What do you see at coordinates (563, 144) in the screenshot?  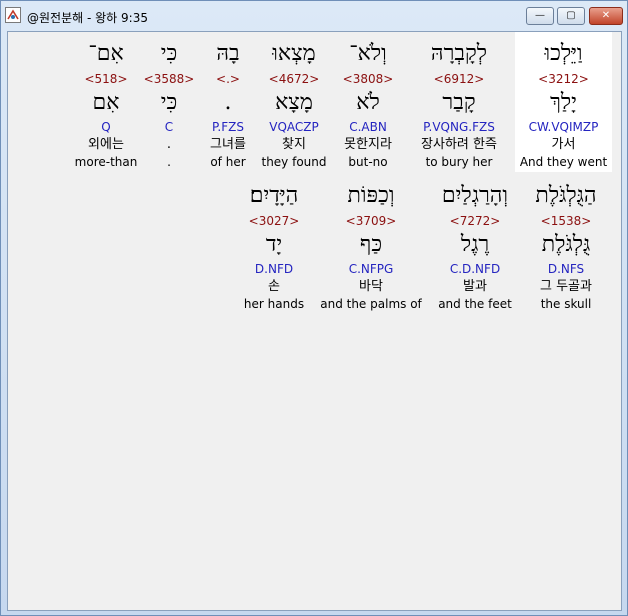 I see `korean-gloss: 가서` at bounding box center [563, 144].